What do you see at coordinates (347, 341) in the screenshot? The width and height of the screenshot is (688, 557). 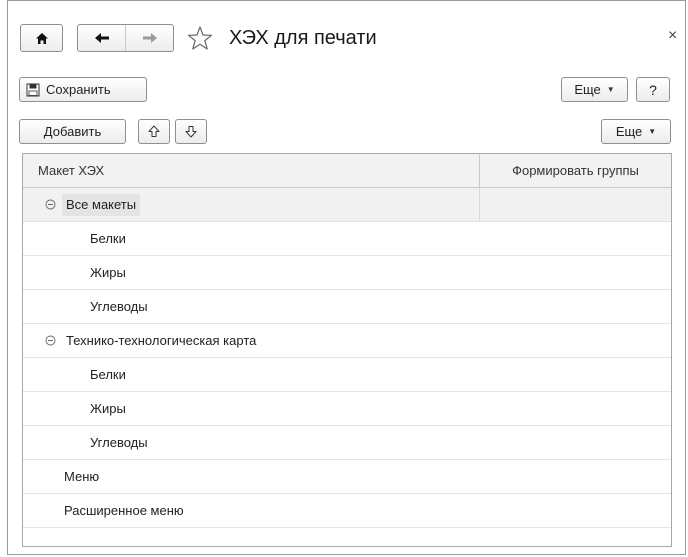 I see `table-row: Технико-технологическая карта` at bounding box center [347, 341].